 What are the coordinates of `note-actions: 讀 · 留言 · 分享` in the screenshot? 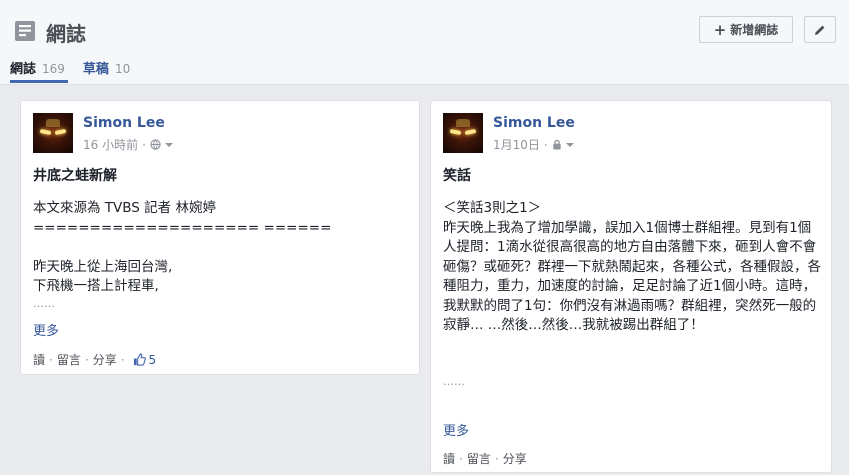 It's located at (485, 458).